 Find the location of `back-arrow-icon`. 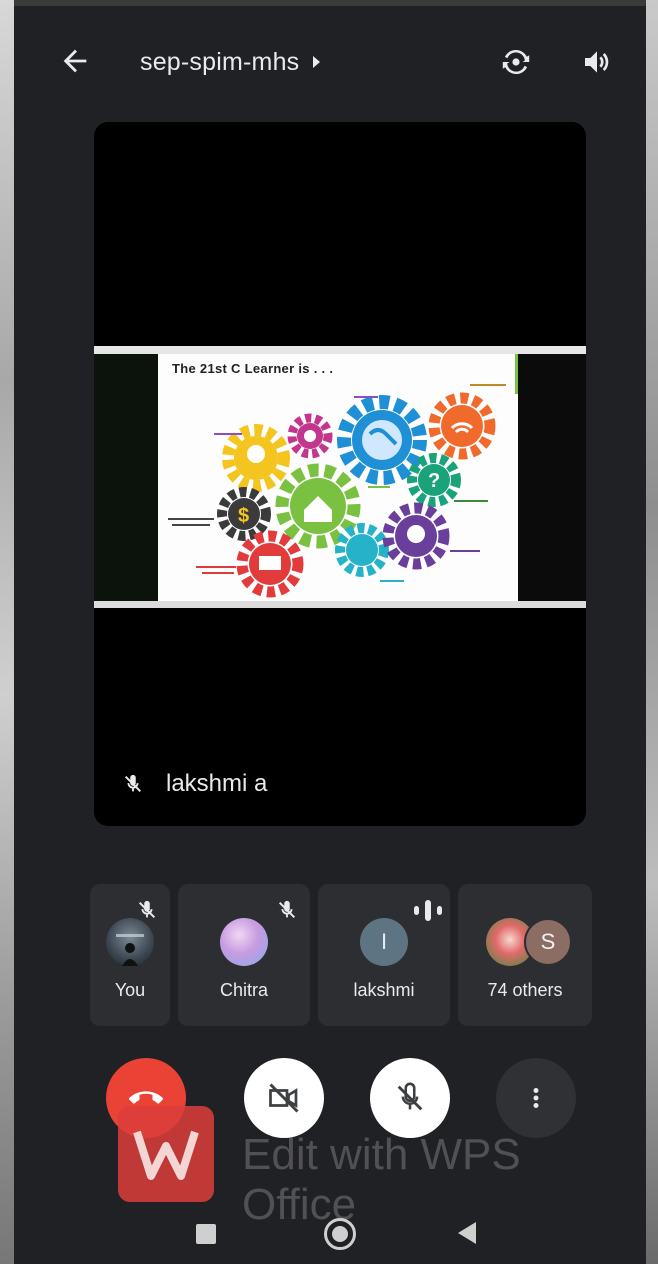

back-arrow-icon is located at coordinates (75, 61).